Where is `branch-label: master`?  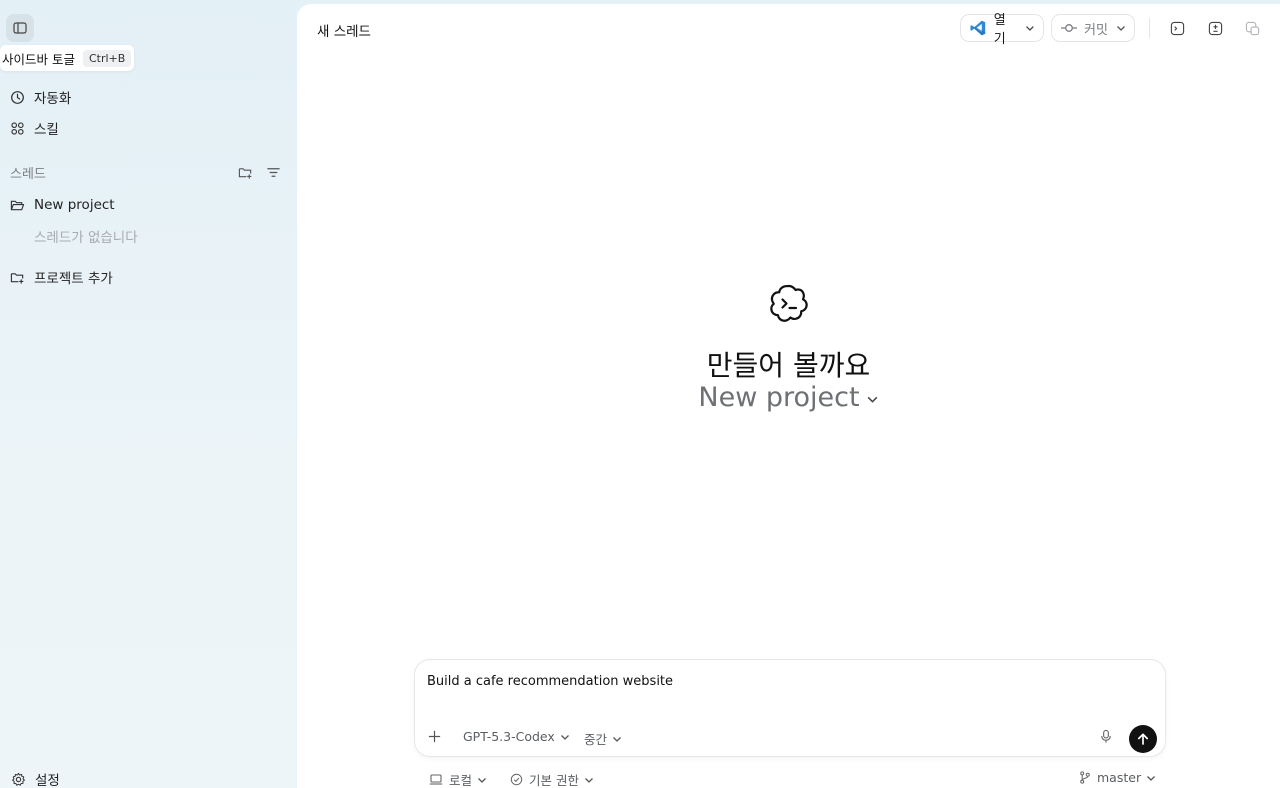
branch-label: master is located at coordinates (1119, 777).